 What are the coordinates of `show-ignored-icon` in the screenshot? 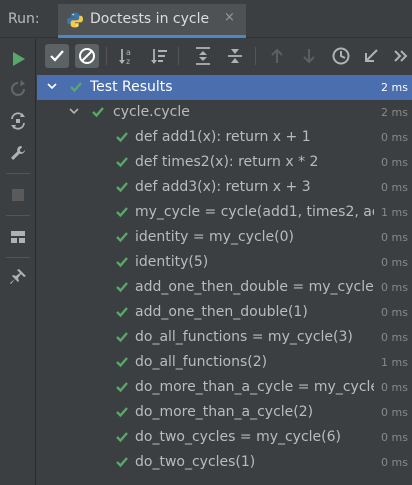 It's located at (87, 56).